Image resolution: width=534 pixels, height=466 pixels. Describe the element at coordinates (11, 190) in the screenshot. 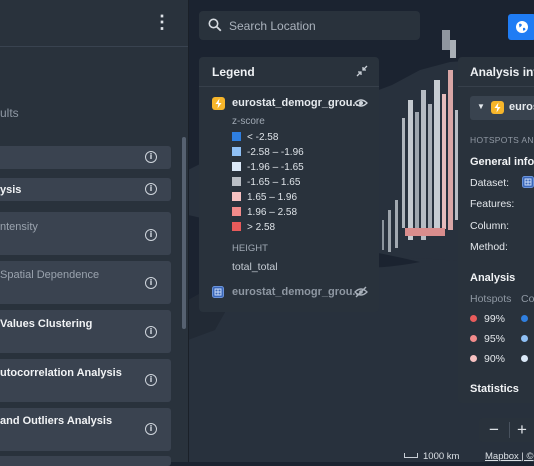

I see `analysis-item-label: ysis` at that location.